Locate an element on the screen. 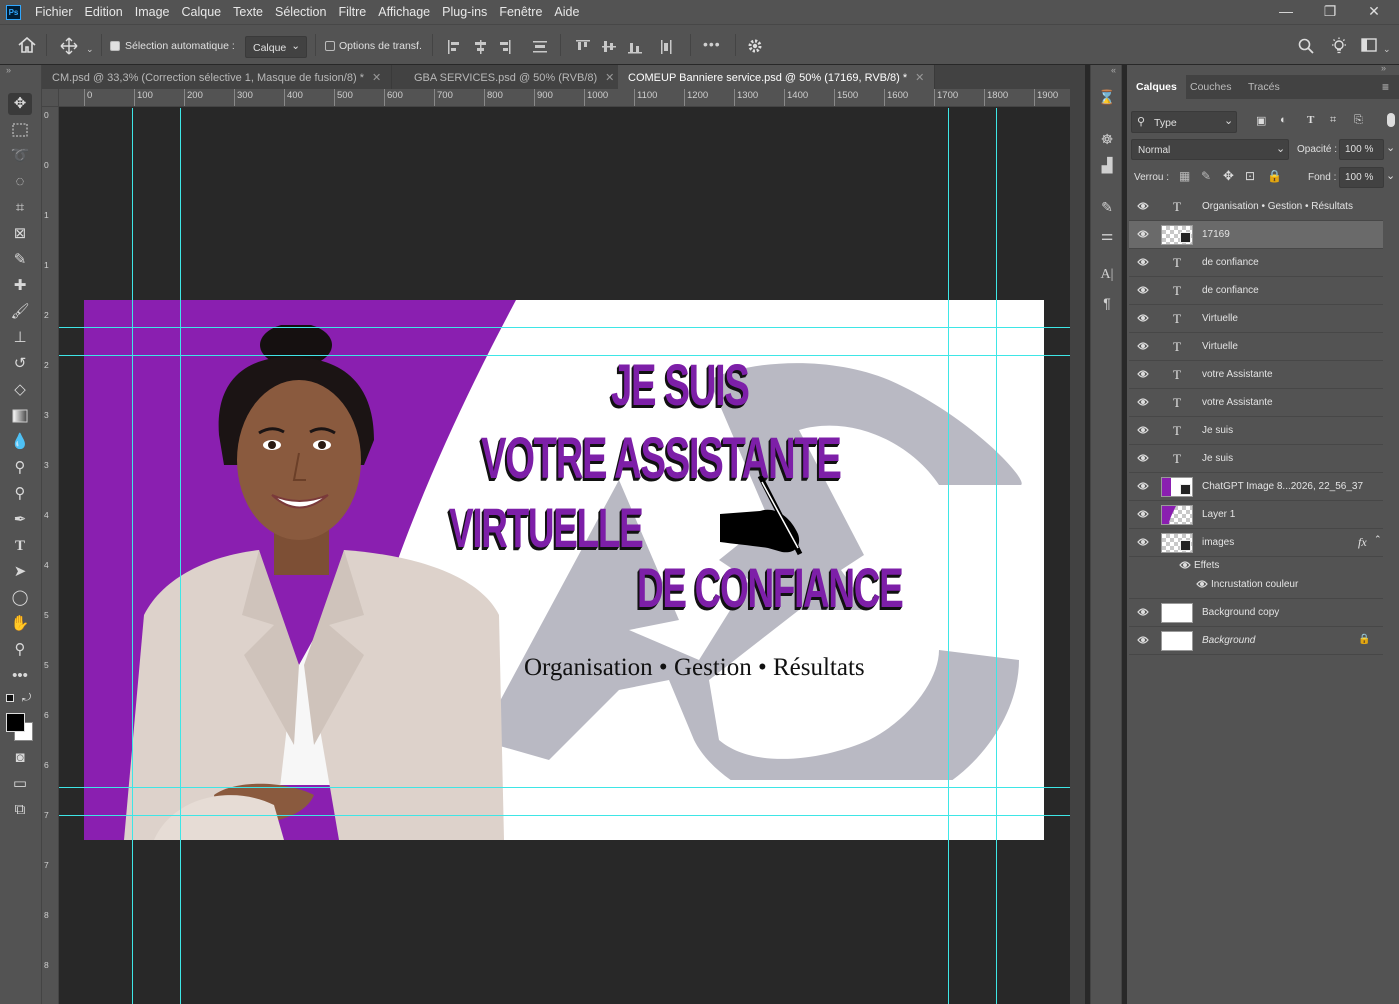  layer-row: T Organisation • Gestion • Résultats is located at coordinates (1256, 207).